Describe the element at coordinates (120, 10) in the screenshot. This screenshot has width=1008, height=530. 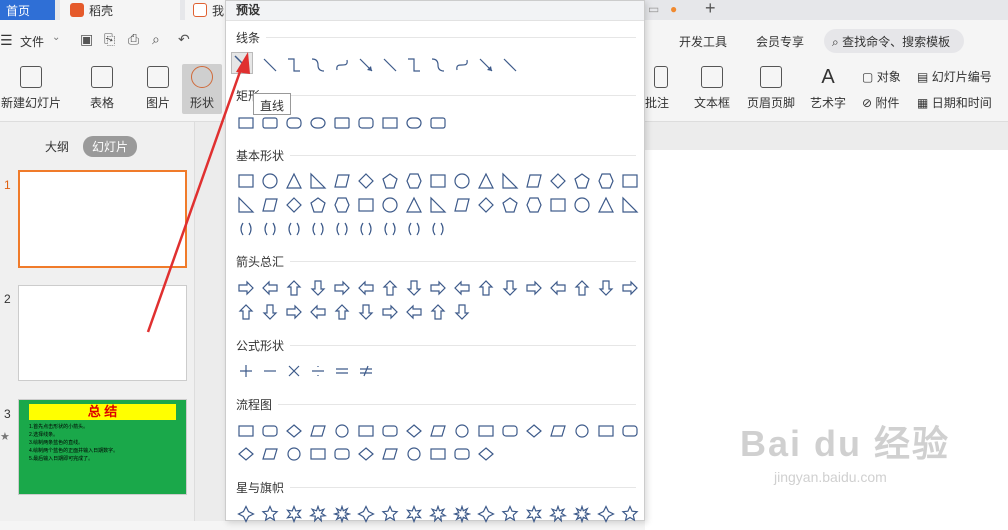
I see `tab-docer: 稻壳` at that location.